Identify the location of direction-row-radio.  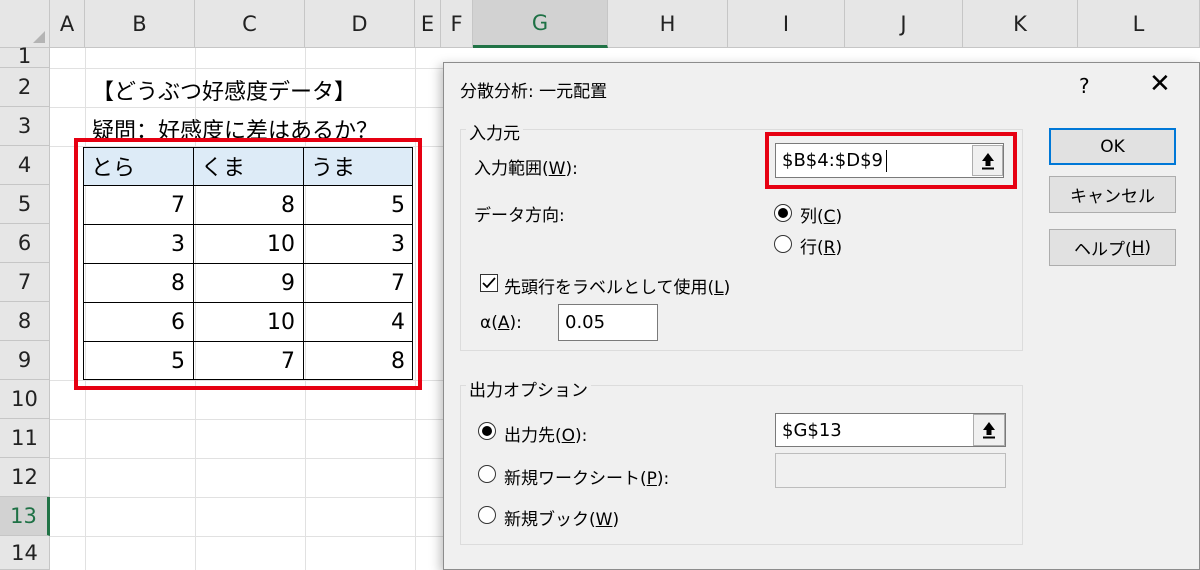
(783, 244).